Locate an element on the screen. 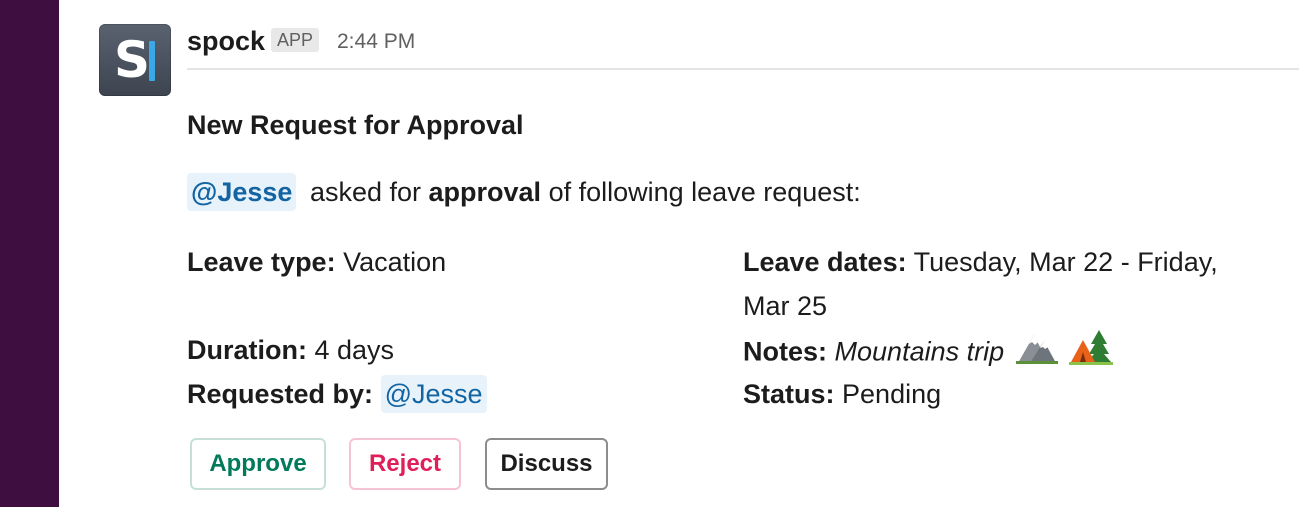 The image size is (1299, 507). field-status: Status: Pending is located at coordinates (842, 394).